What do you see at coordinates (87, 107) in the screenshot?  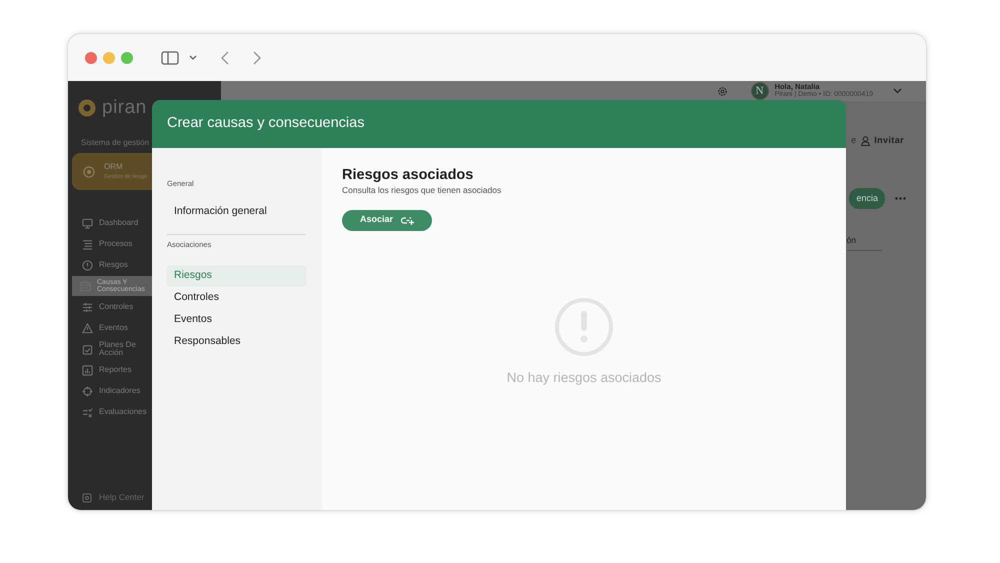 I see `logo-icon` at bounding box center [87, 107].